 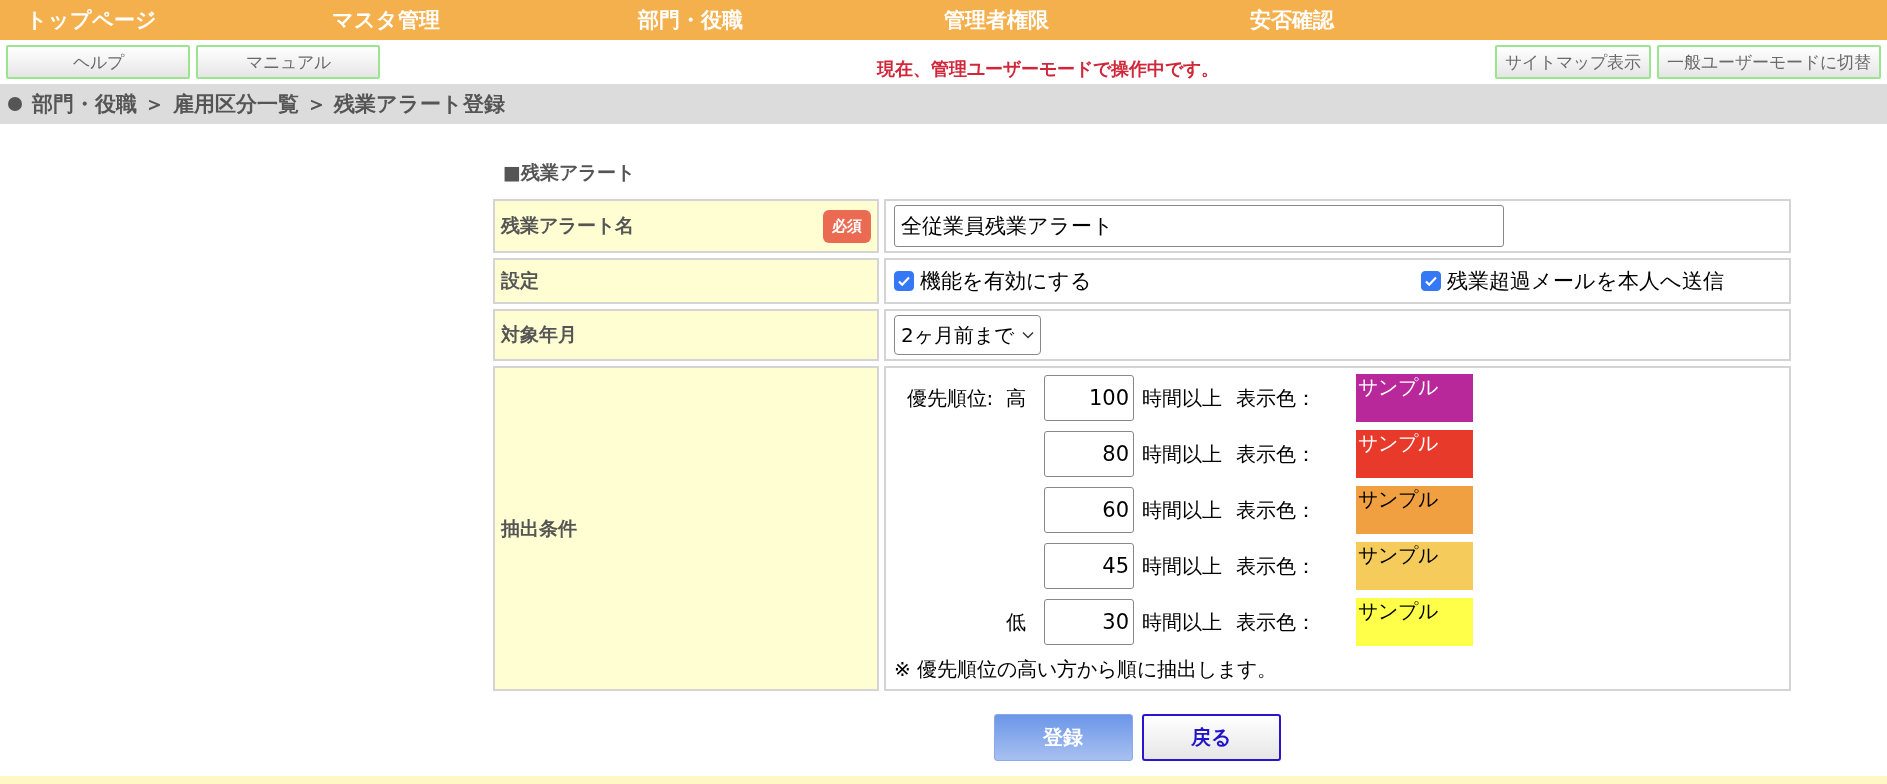 I want to click on priority-label: 優先順位: 高, so click(x=966, y=397).